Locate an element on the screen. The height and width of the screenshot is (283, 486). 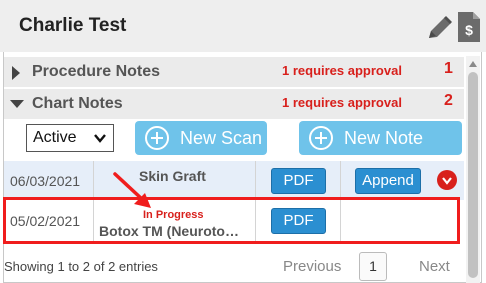
section-chart-notes: Chart Notes 1 requires approval 2 is located at coordinates (234, 104).